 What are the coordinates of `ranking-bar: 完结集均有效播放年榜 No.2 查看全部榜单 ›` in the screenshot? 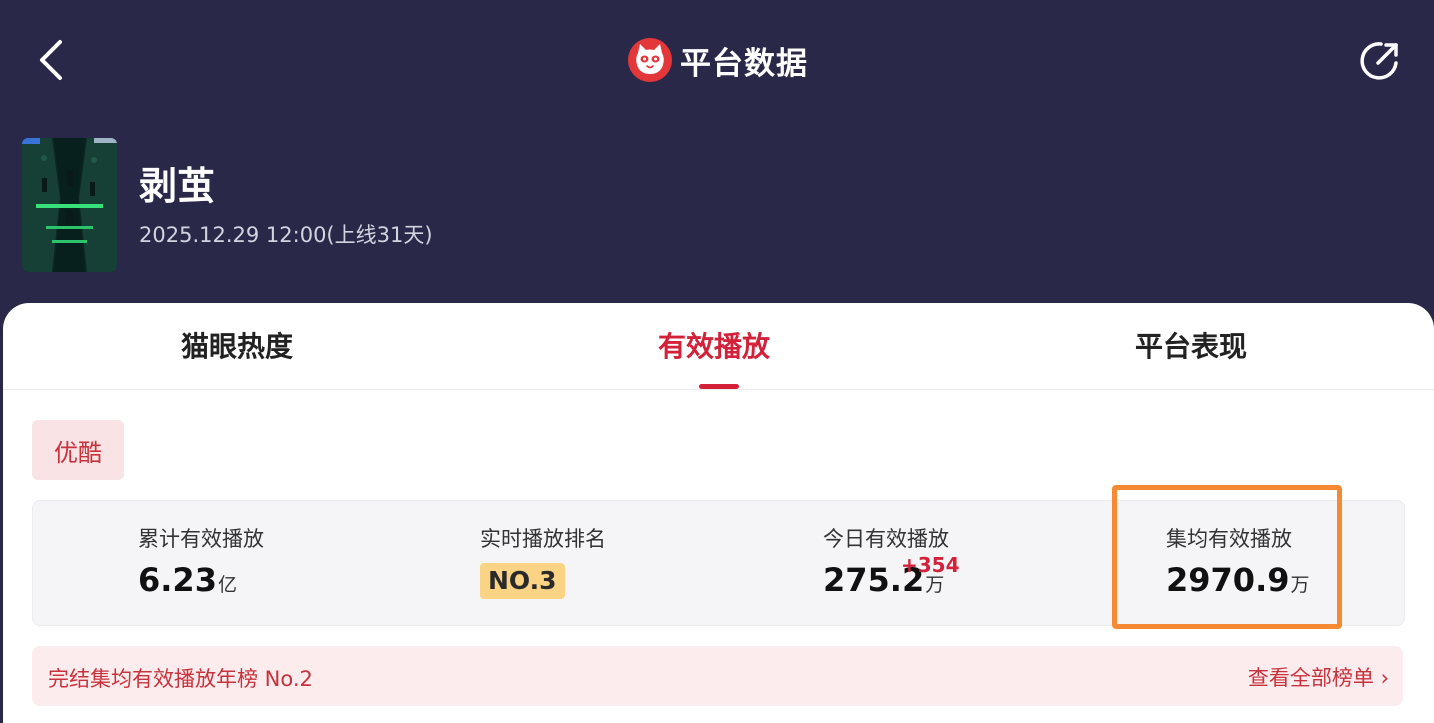 It's located at (717, 676).